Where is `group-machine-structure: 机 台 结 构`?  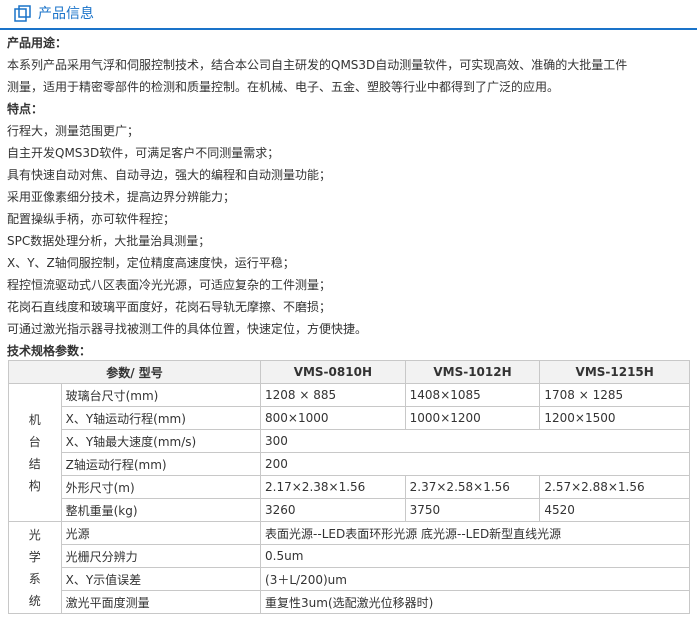 group-machine-structure: 机 台 结 构 is located at coordinates (35, 452).